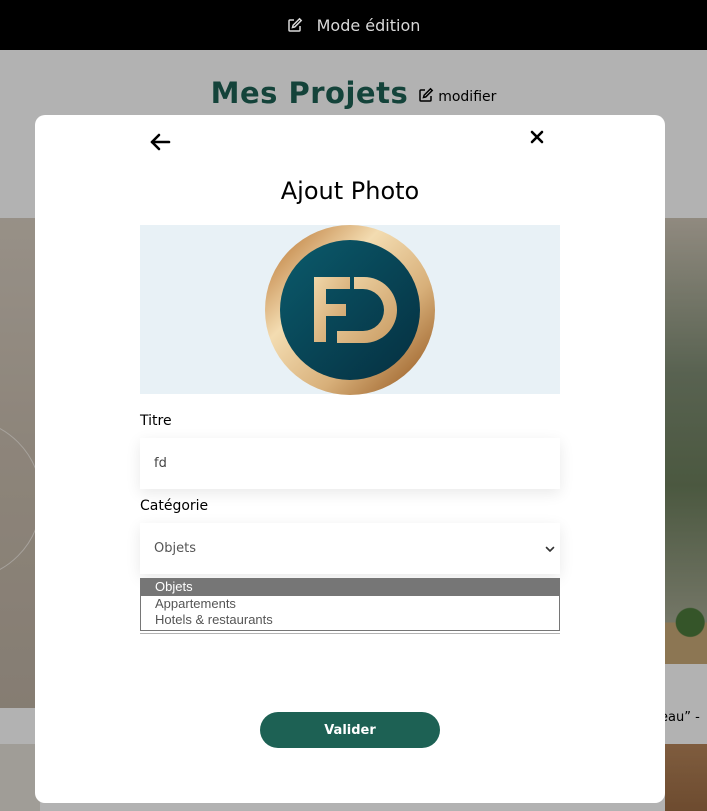 This screenshot has width=707, height=811. I want to click on category-option-objets: Objets, so click(350, 587).